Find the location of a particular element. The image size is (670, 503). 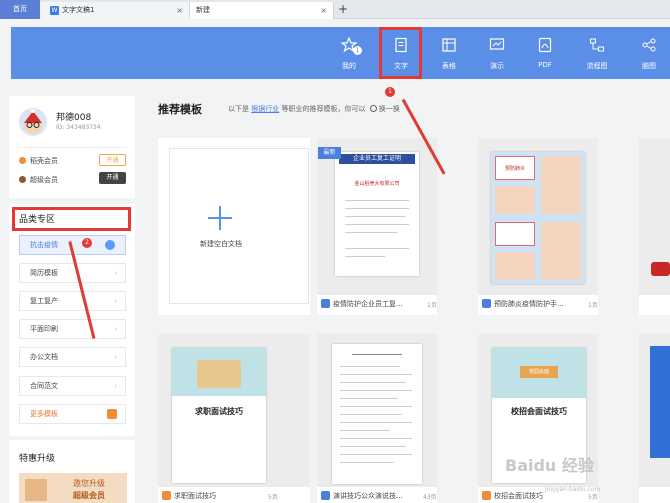

mindmap-icon is located at coordinates (649, 45).